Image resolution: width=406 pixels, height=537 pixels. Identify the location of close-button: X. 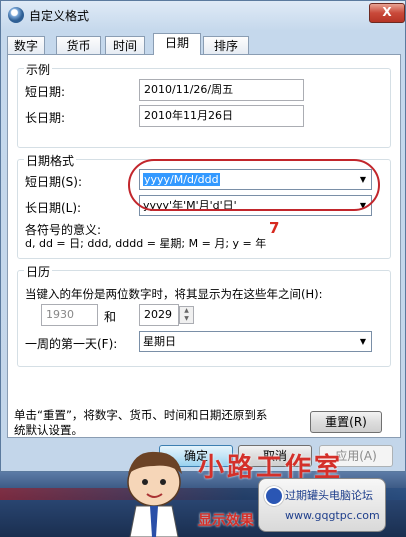
(387, 13).